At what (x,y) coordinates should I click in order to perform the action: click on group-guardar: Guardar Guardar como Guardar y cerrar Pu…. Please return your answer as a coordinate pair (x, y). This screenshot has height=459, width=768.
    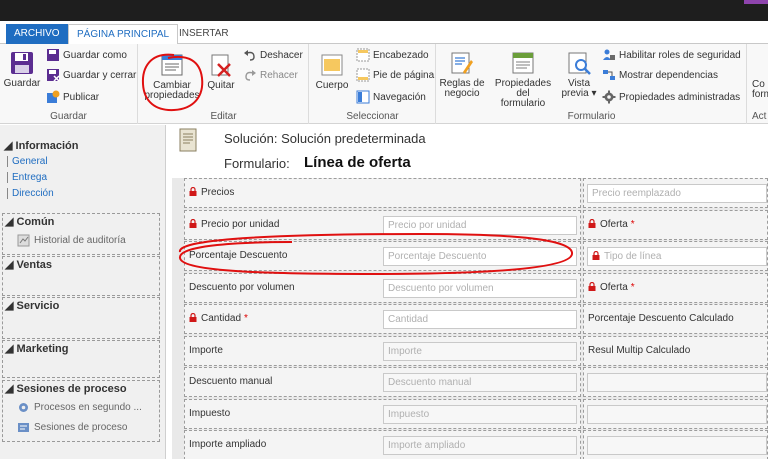
    Looking at the image, I should click on (69, 84).